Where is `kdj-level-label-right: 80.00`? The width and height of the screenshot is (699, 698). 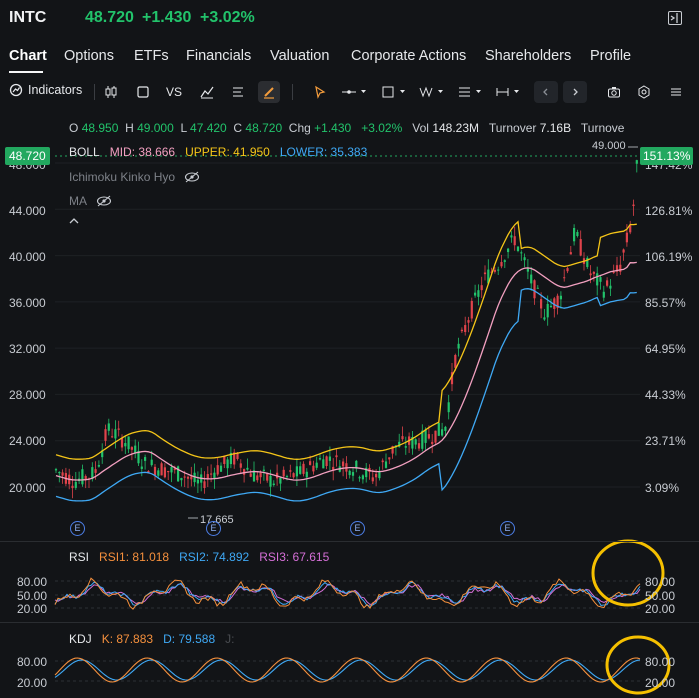
kdj-level-label-right: 80.00 is located at coordinates (660, 662).